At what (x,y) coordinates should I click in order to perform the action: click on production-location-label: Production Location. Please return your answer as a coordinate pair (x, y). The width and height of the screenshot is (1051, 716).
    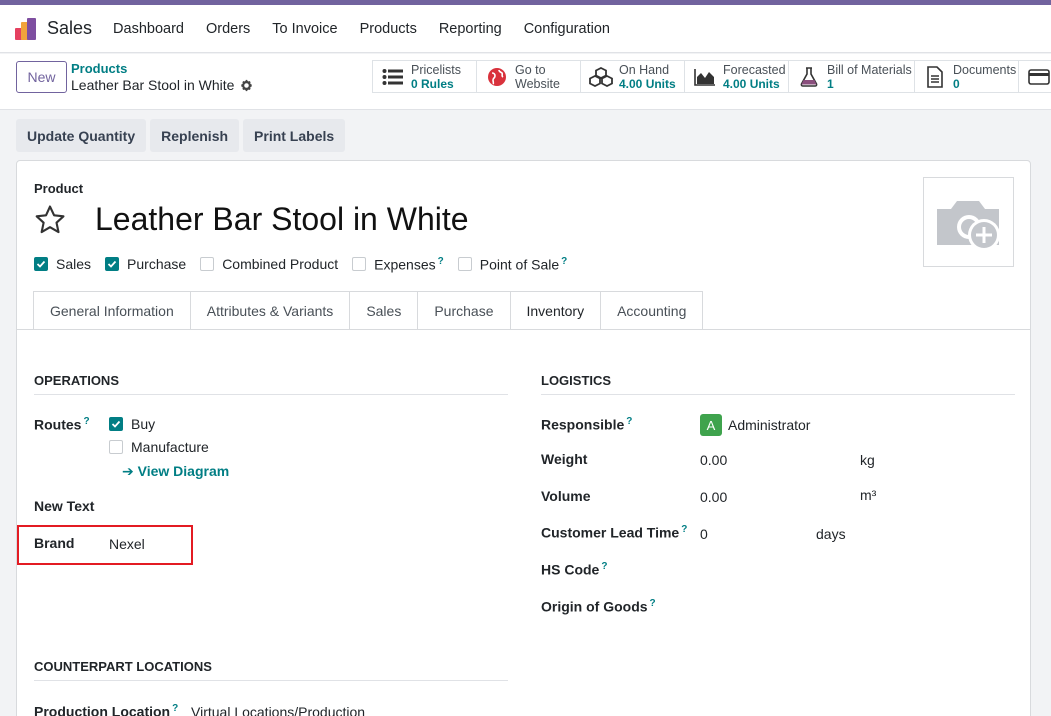
    Looking at the image, I should click on (102, 709).